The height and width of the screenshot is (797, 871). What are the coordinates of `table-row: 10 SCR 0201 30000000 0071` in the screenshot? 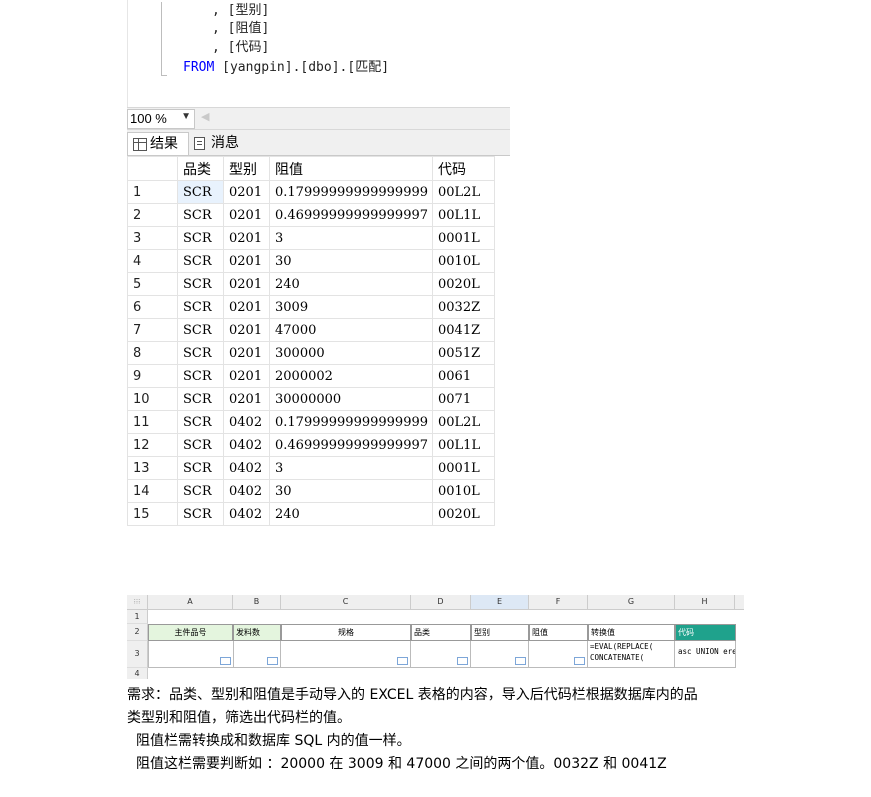 It's located at (311, 399).